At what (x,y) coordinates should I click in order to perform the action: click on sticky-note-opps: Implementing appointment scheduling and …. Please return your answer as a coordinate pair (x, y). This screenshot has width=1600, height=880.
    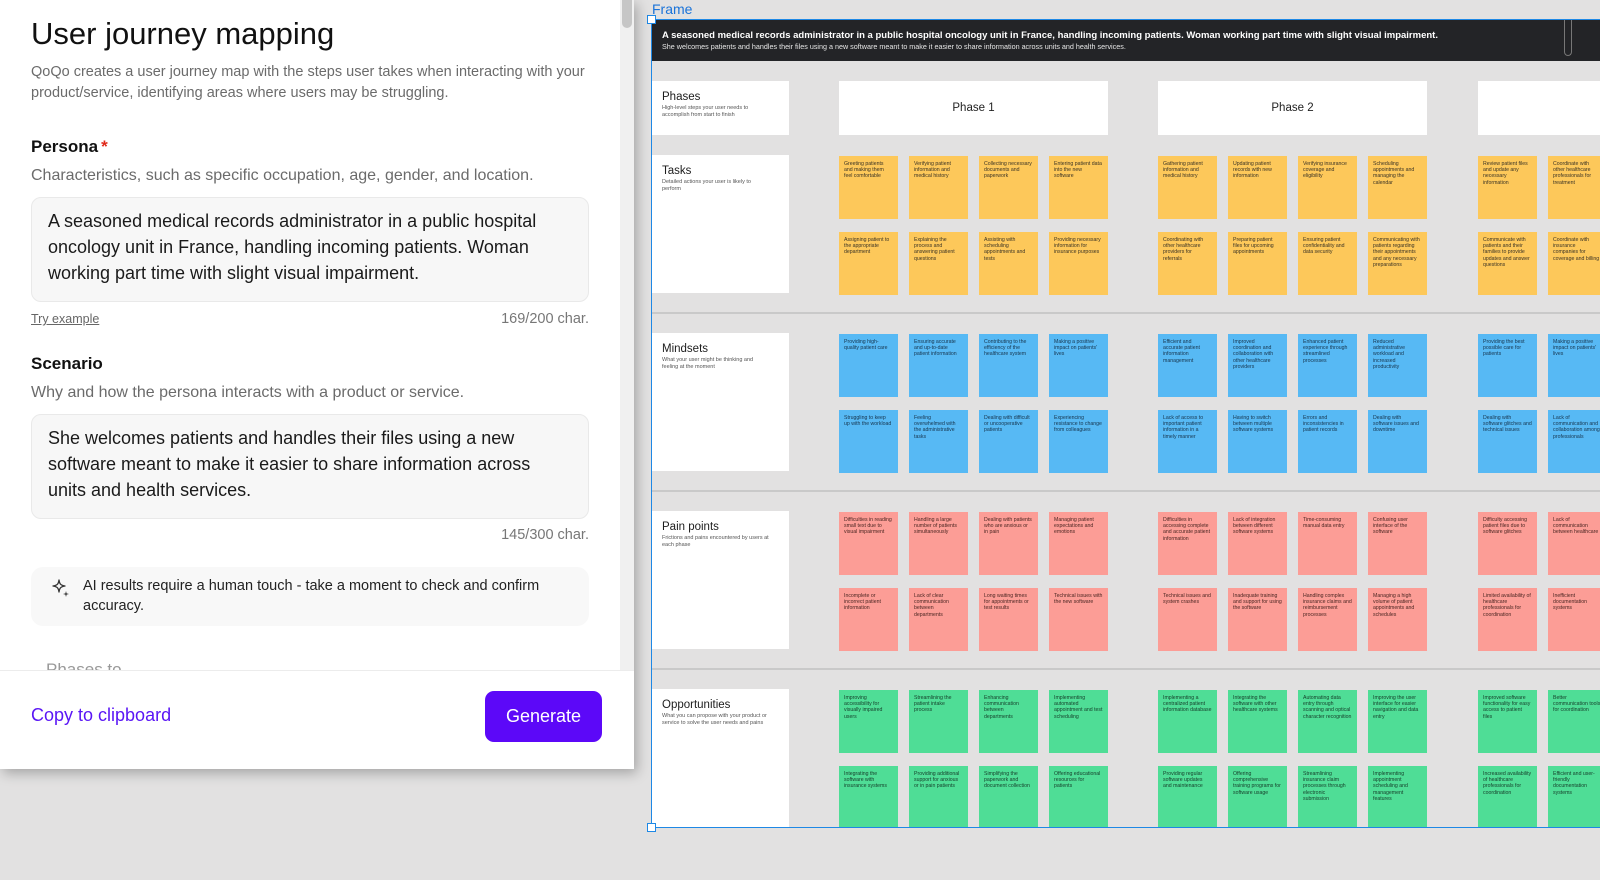
    Looking at the image, I should click on (1397, 796).